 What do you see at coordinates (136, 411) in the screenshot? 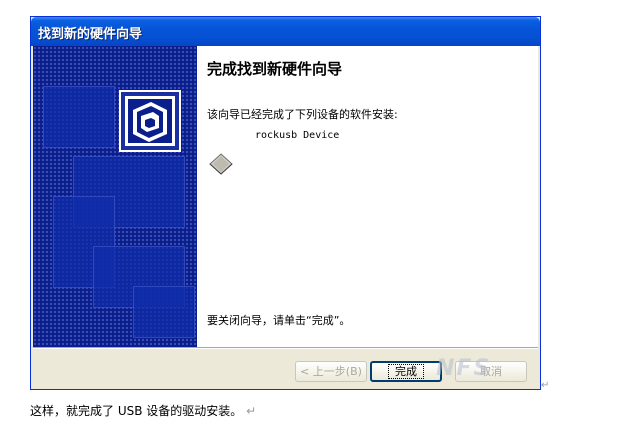
I see `caption-text: 这样，就完成了 USB 设备的驱动安装。` at bounding box center [136, 411].